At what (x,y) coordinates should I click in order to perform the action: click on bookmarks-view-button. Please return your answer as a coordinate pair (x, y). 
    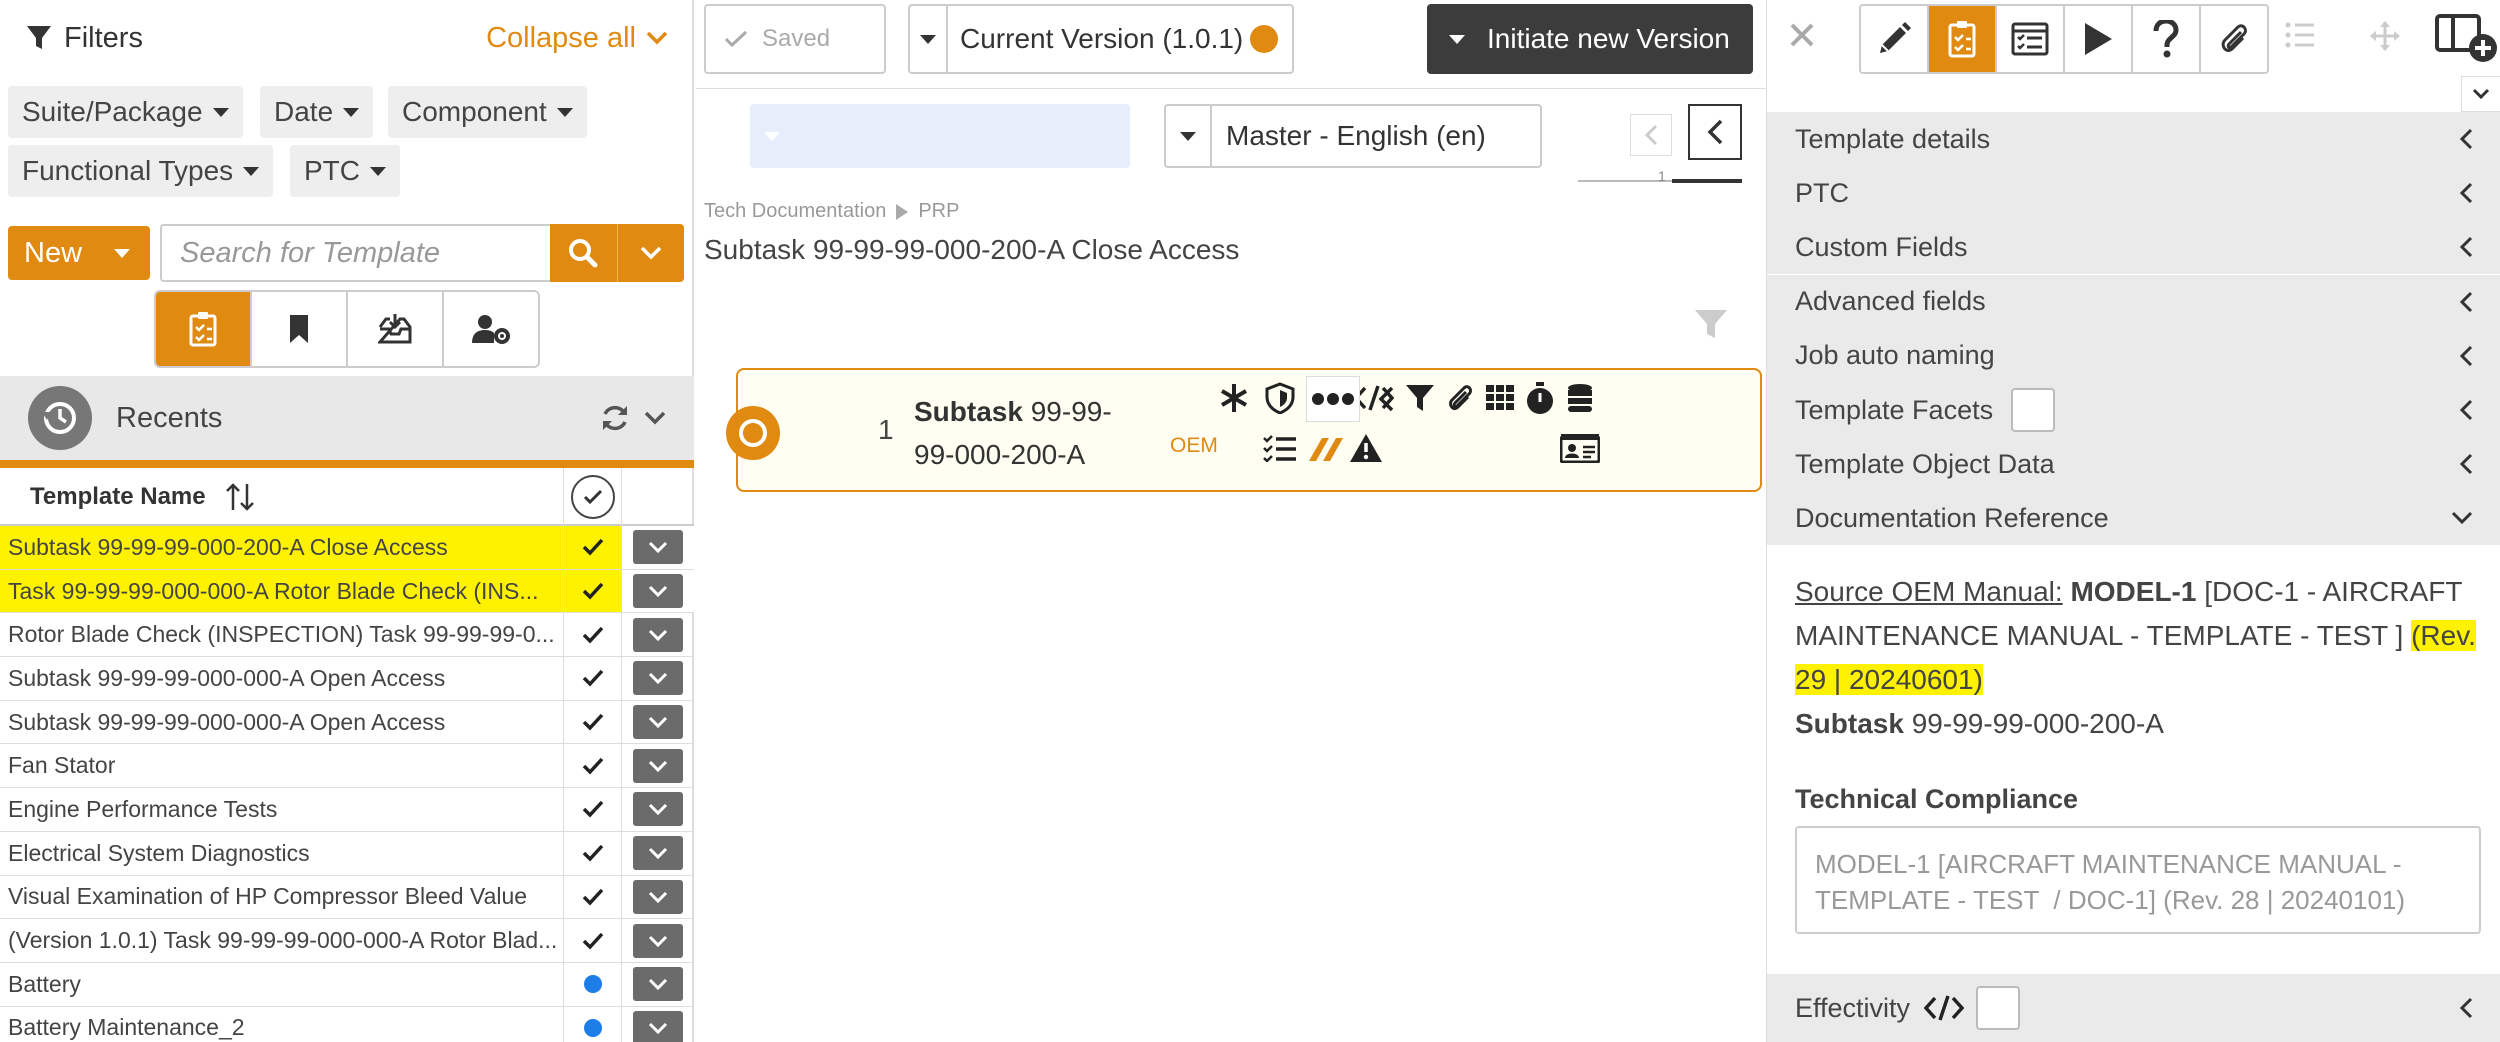
    Looking at the image, I should click on (300, 329).